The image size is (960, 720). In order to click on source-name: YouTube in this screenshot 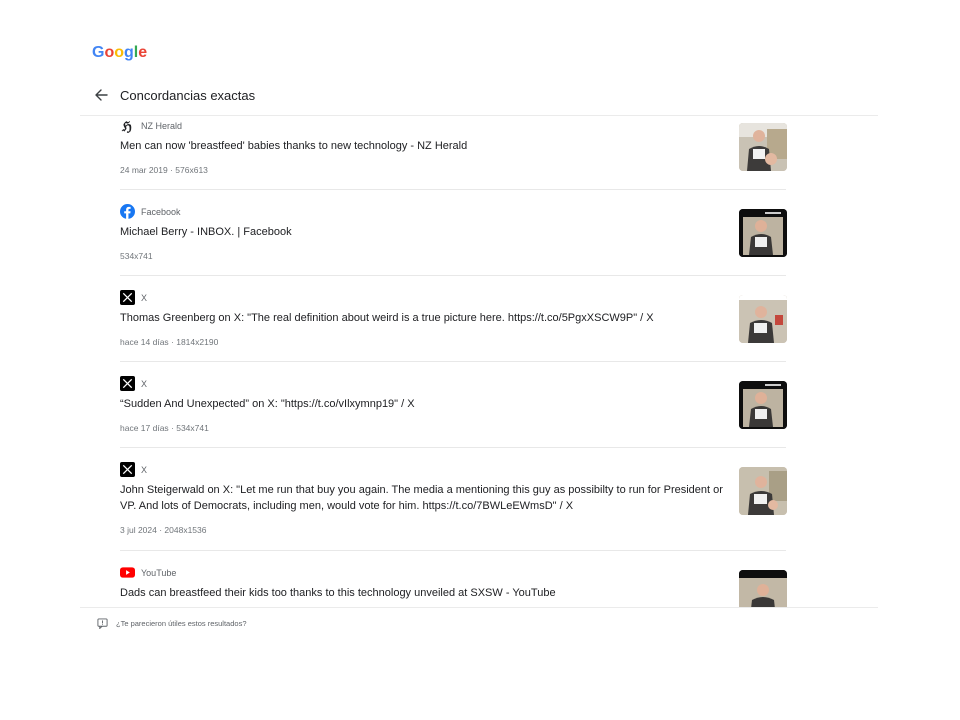, I will do `click(159, 572)`.